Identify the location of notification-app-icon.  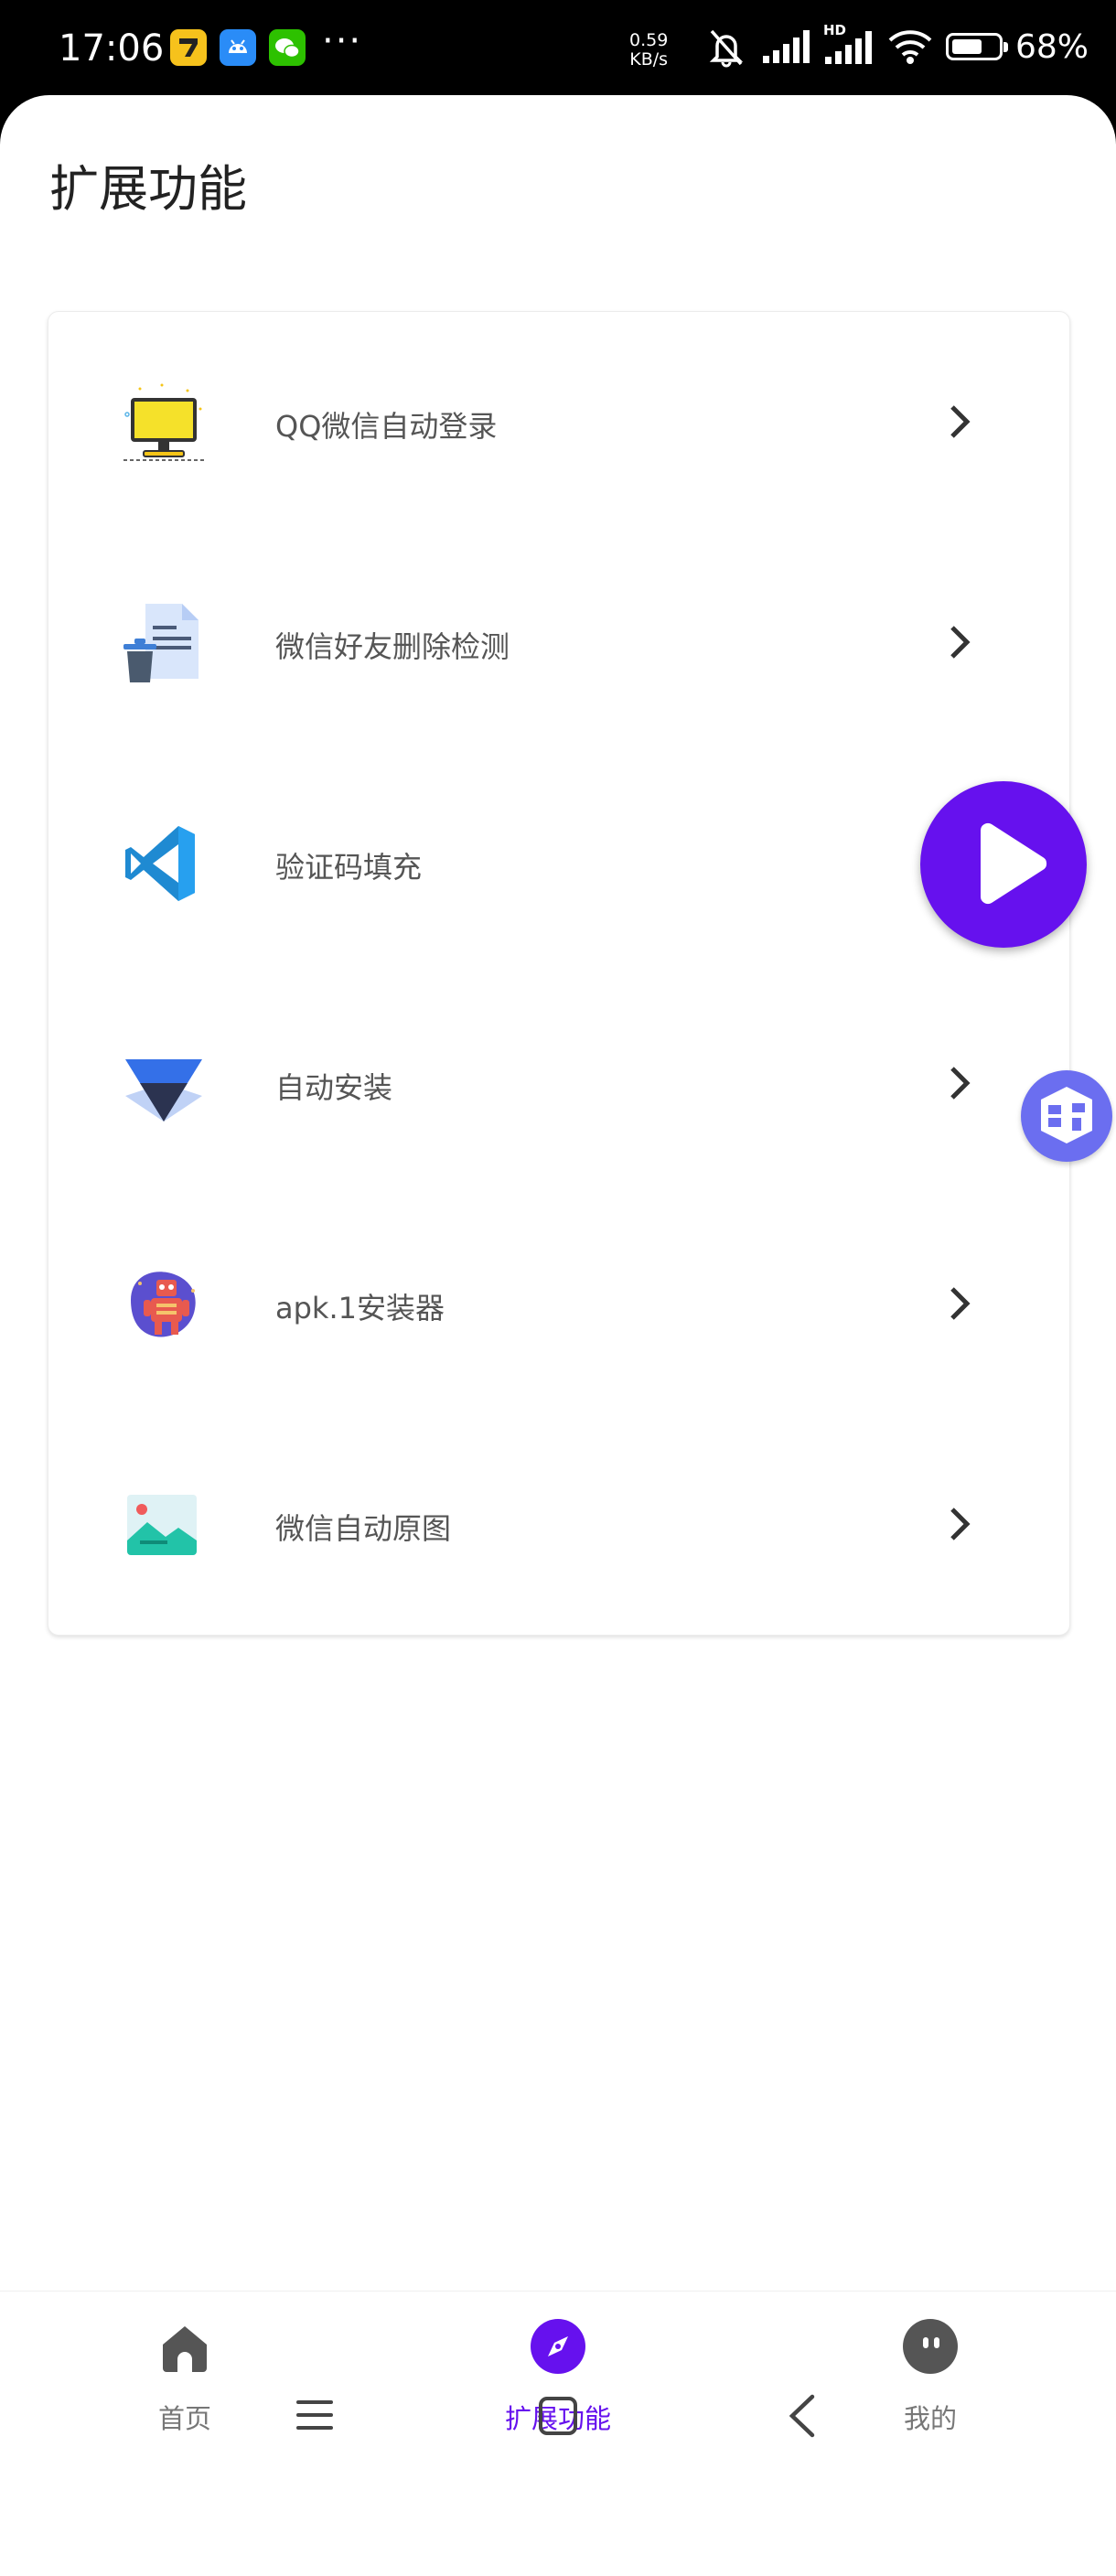
(188, 47).